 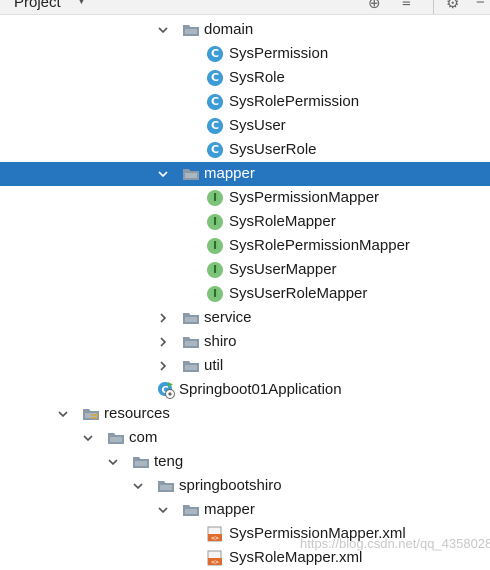 What do you see at coordinates (260, 389) in the screenshot?
I see `tree-item-label: Springboot01Application` at bounding box center [260, 389].